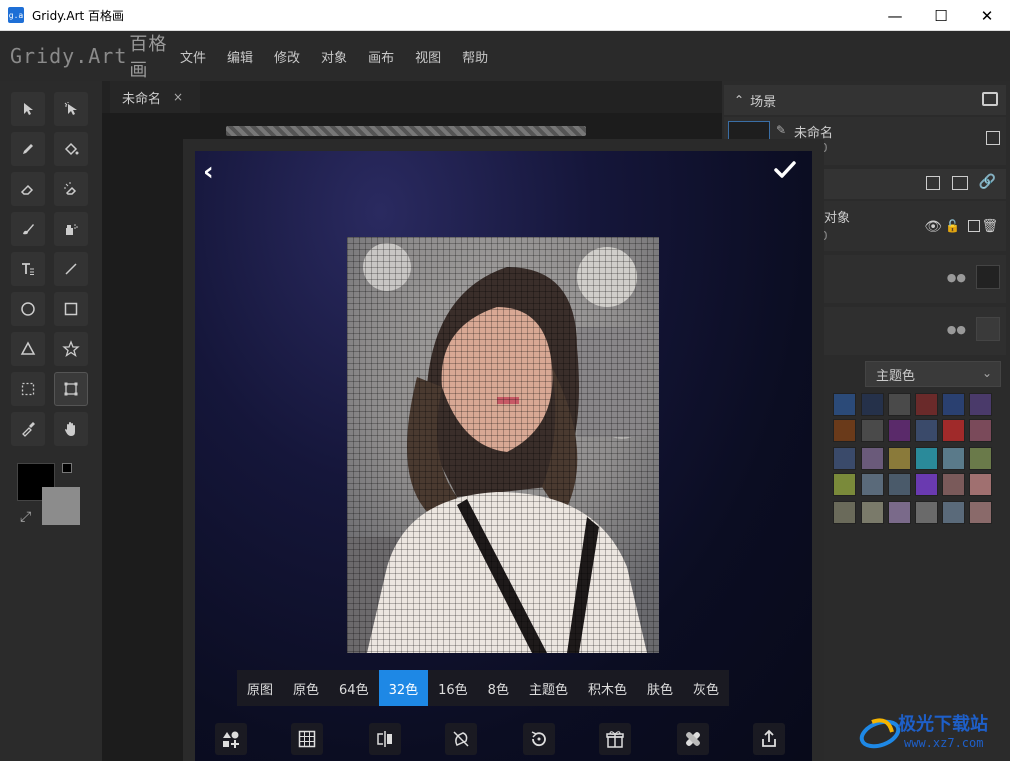 The image size is (1010, 761). I want to click on direct-select-tool-icon, so click(71, 109).